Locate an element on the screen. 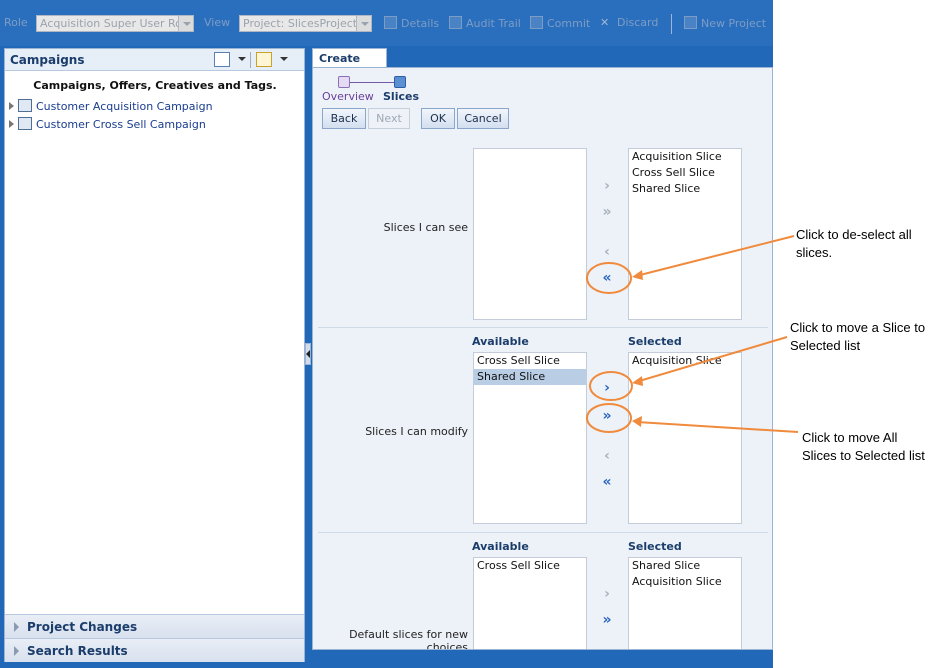 The width and height of the screenshot is (935, 668). tree-item-customer-cross-sell: Customer Cross Sell Campaign is located at coordinates (107, 124).